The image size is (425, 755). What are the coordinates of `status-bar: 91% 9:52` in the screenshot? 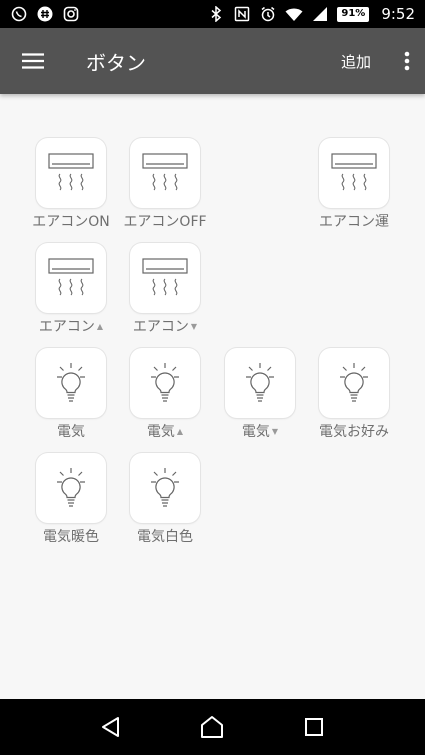 It's located at (212, 14).